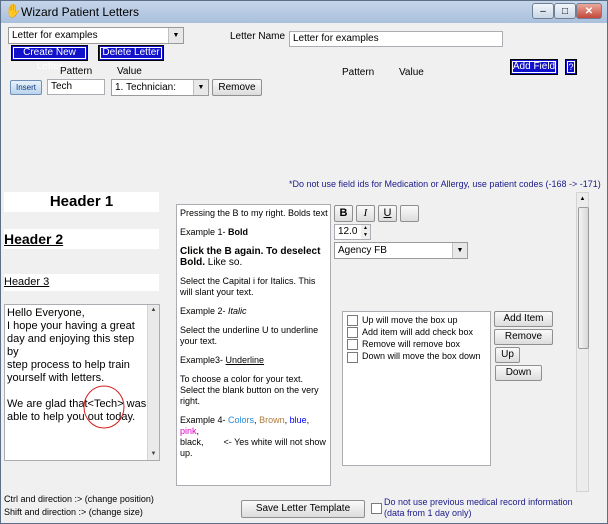 The image size is (608, 524). What do you see at coordinates (49, 58) in the screenshot?
I see `create-letter-button: Create New Letter` at bounding box center [49, 58].